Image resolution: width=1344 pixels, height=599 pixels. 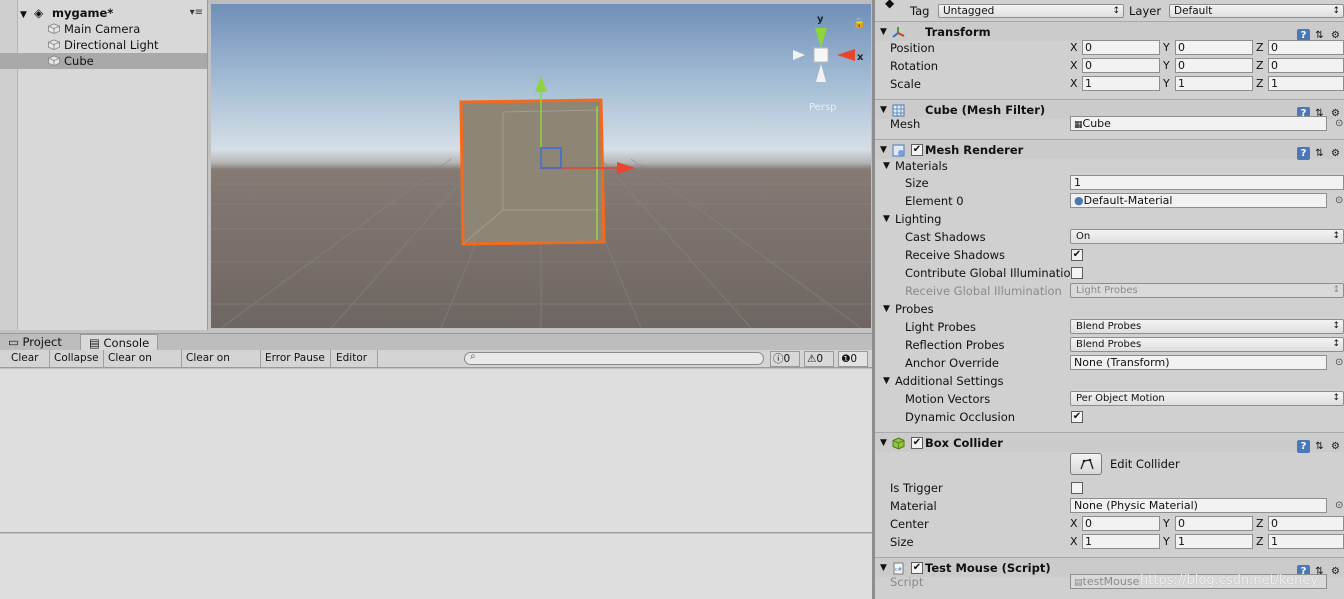 What do you see at coordinates (626, 168) in the screenshot?
I see `x-axis-arrow-icon` at bounding box center [626, 168].